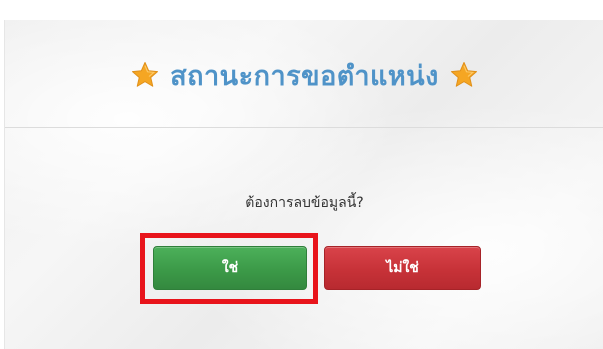 Image resolution: width=603 pixels, height=349 pixels. What do you see at coordinates (230, 268) in the screenshot?
I see `yes-button: ใช่` at bounding box center [230, 268].